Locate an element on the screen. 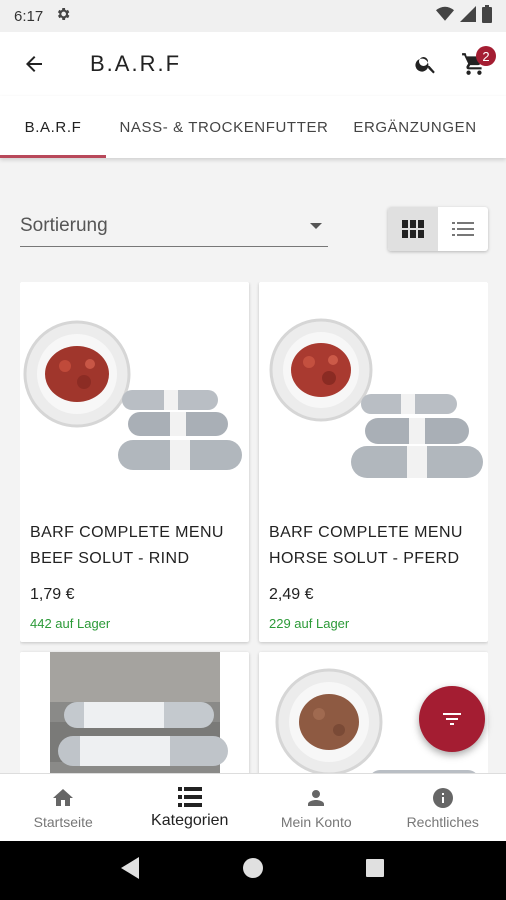  product-stock: 442 auf Lager is located at coordinates (70, 623).